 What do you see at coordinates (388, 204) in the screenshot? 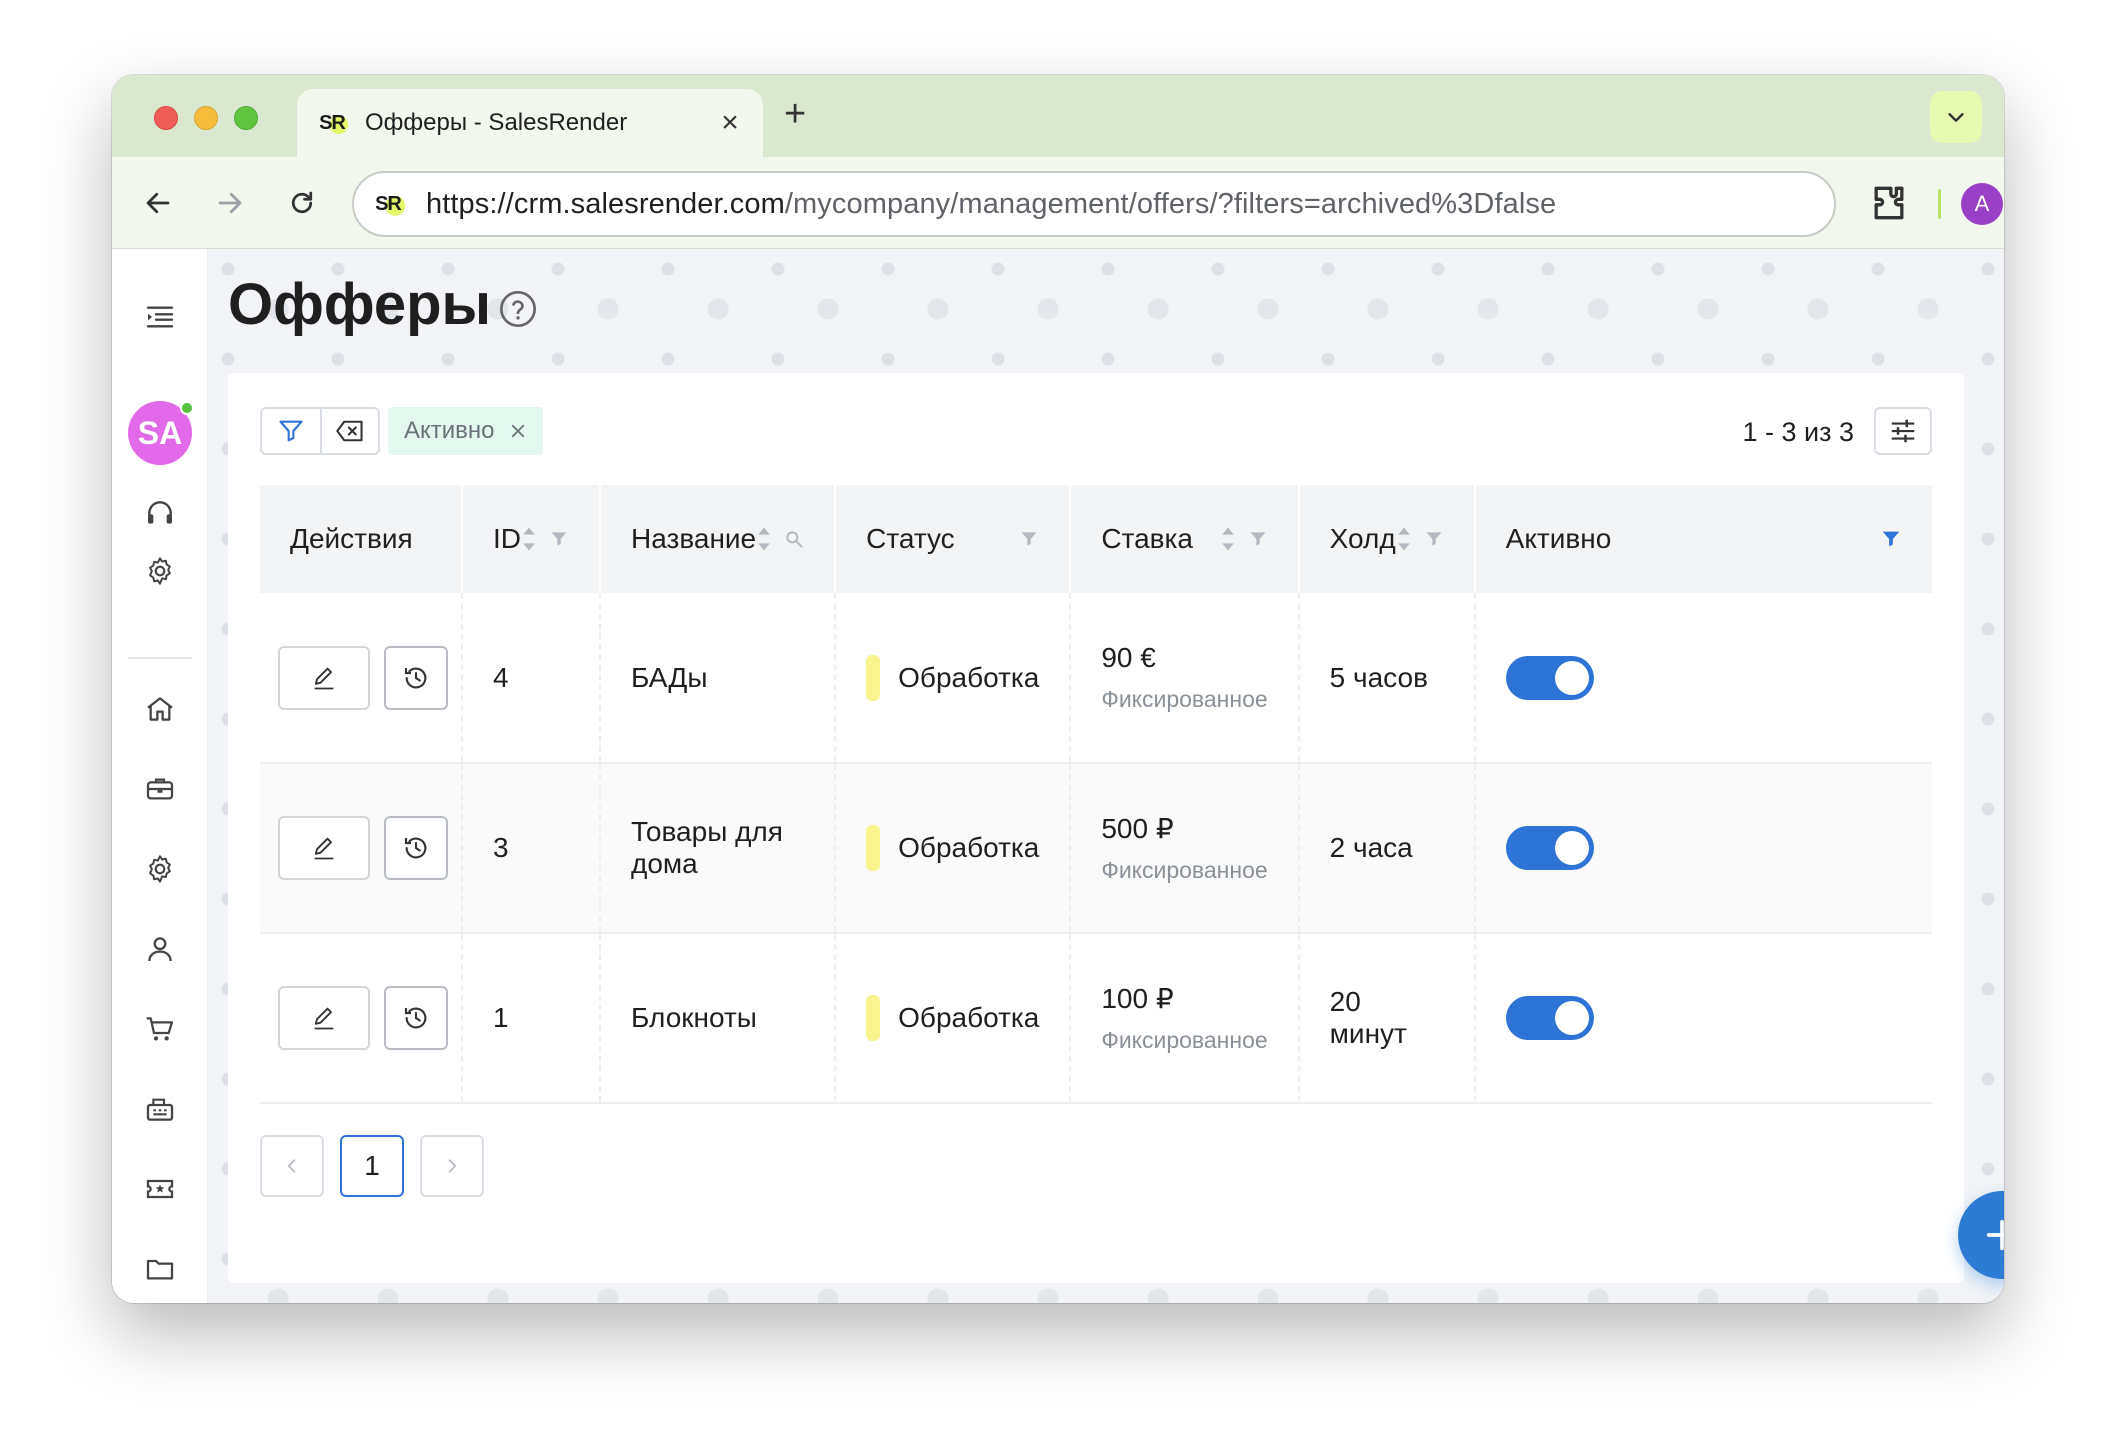
I see `site-favicon-icon: SR` at bounding box center [388, 204].